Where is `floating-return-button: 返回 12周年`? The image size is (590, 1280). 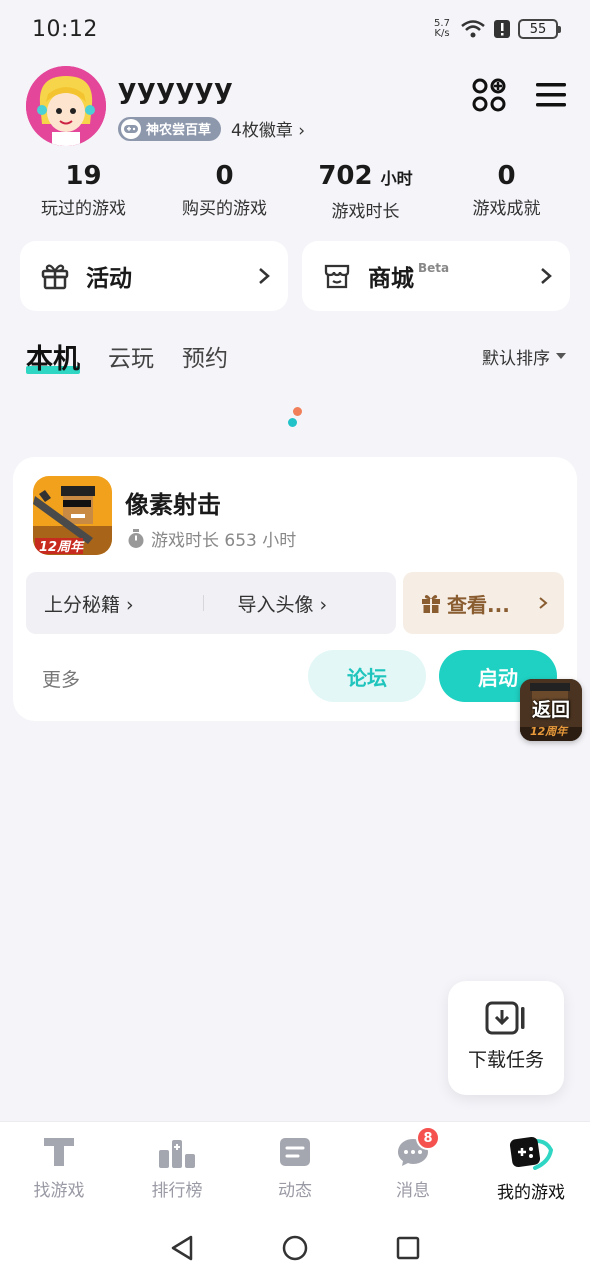
floating-return-button: 返回 12周年 is located at coordinates (551, 710).